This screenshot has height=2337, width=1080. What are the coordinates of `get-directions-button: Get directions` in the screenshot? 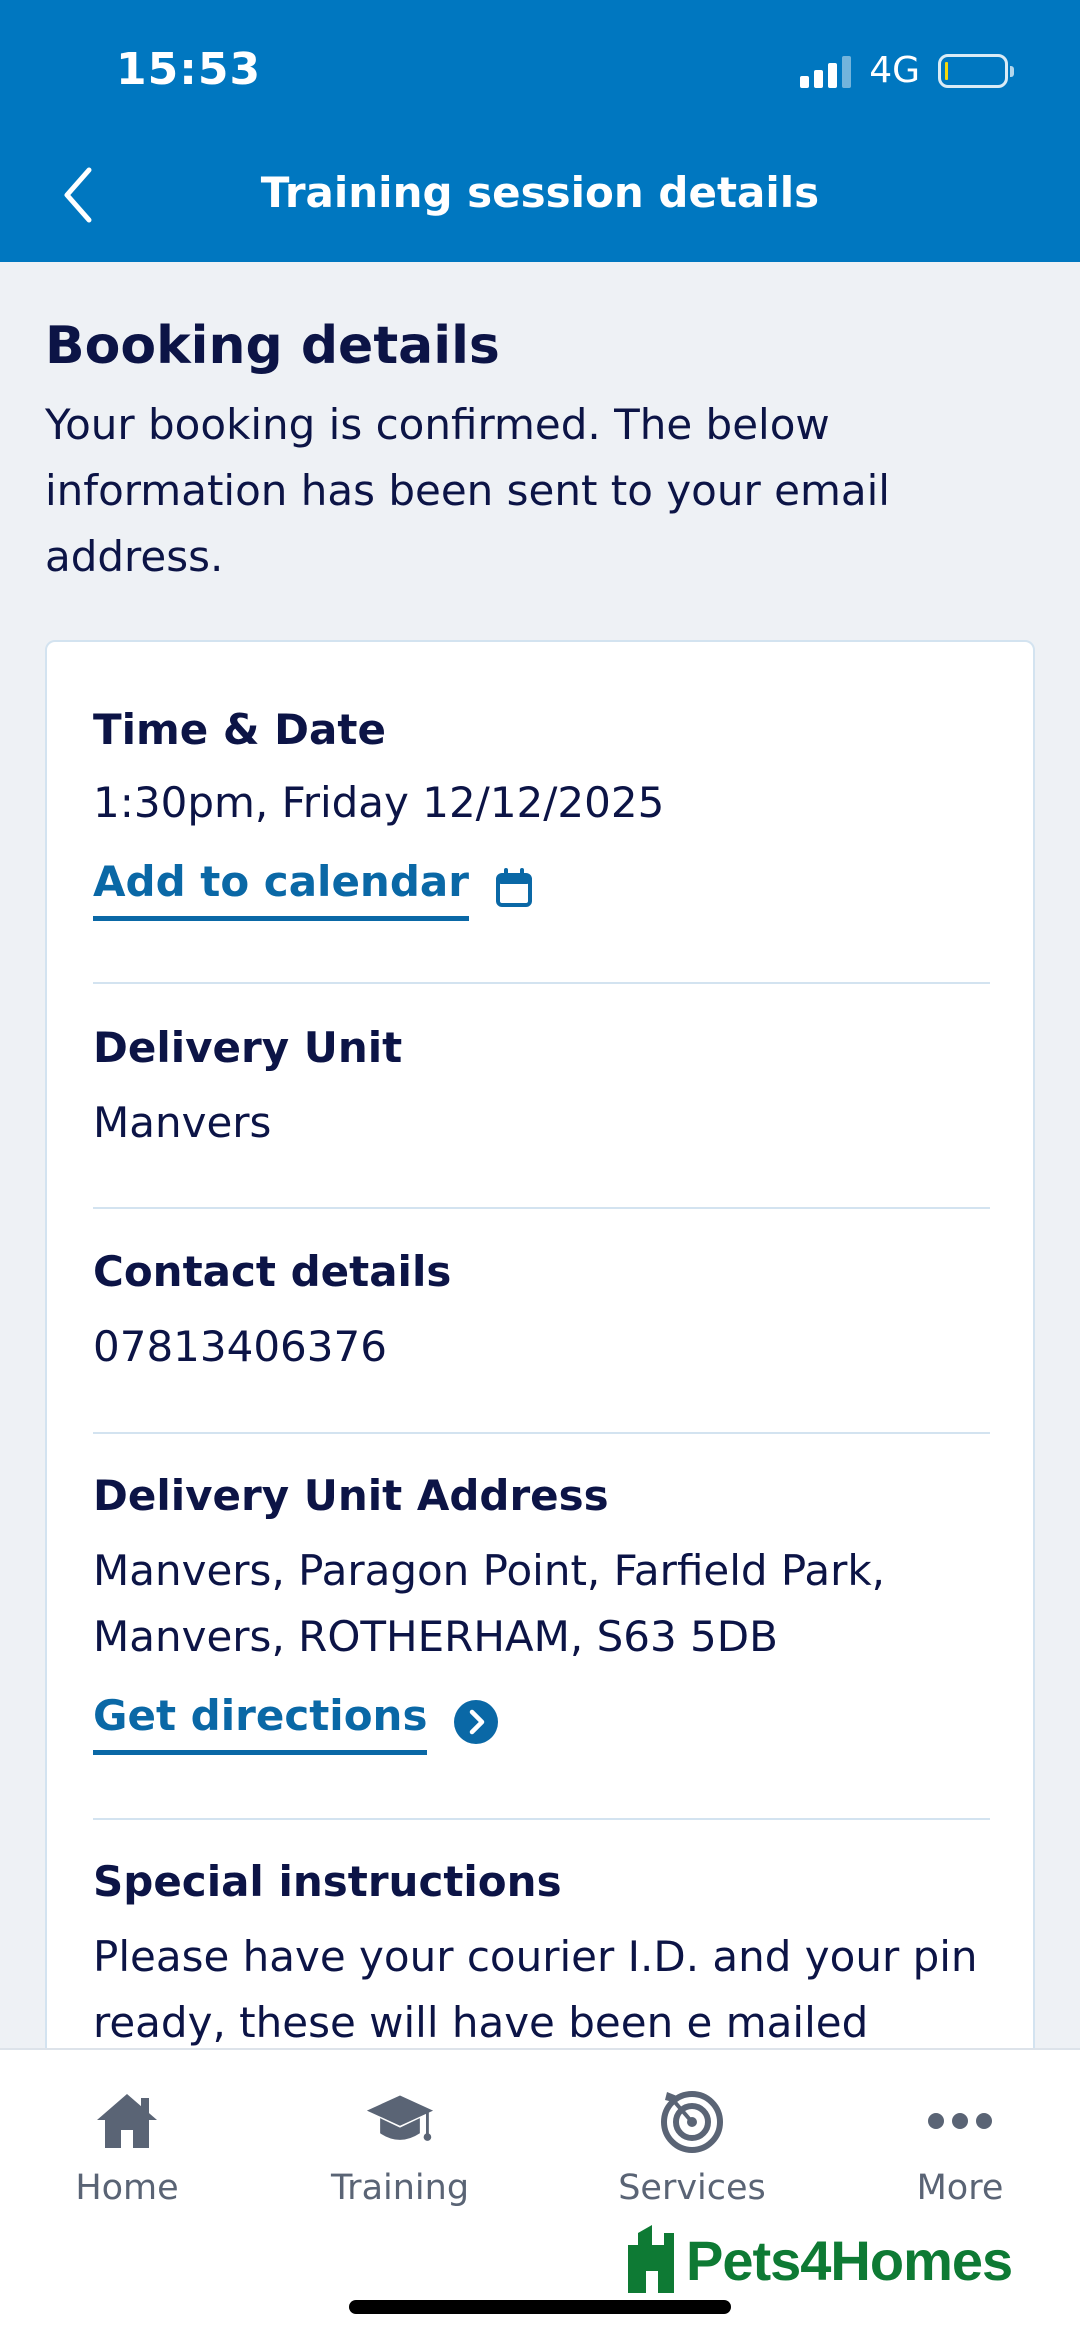 It's located at (296, 1721).